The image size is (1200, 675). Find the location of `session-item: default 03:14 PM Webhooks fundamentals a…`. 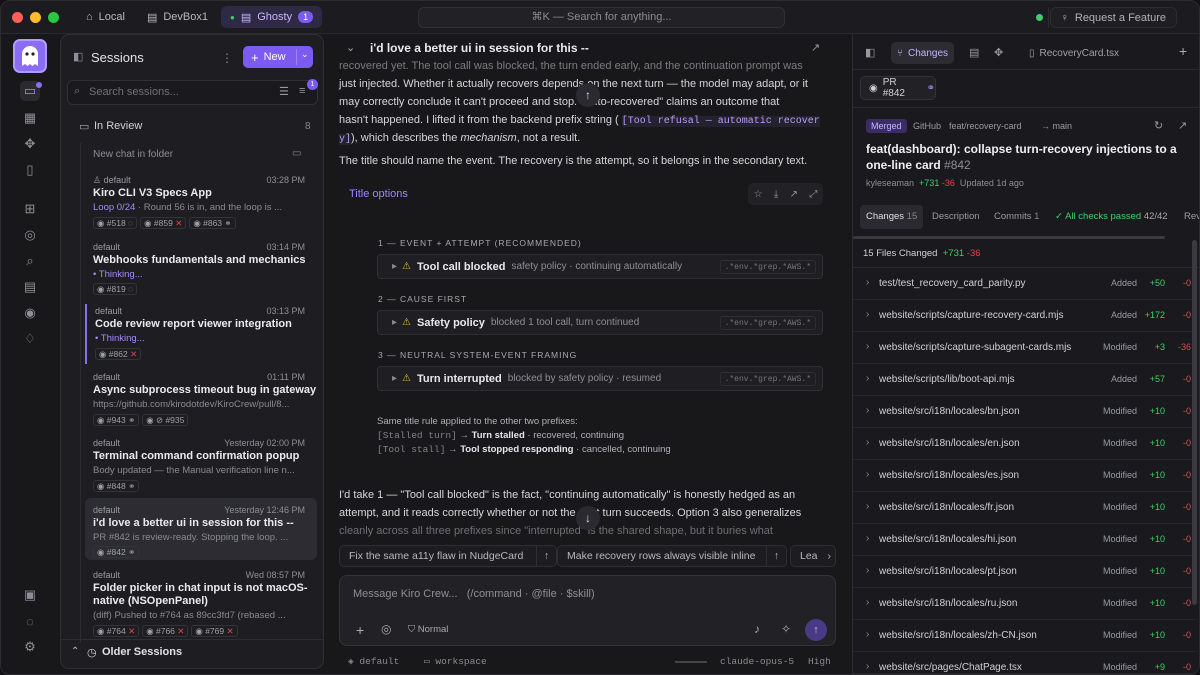

session-item: default 03:14 PM Webhooks fundamentals a… is located at coordinates (201, 269).